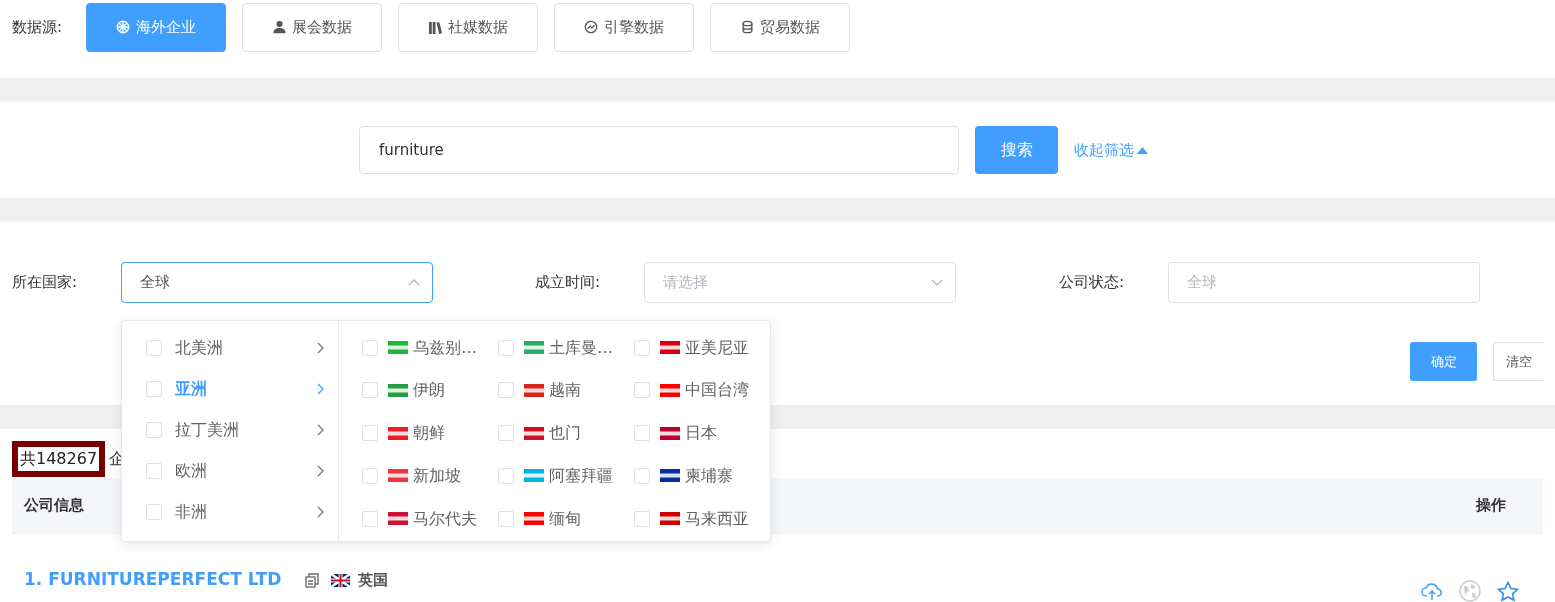  Describe the element at coordinates (591, 27) in the screenshot. I see `gauge-icon` at that location.